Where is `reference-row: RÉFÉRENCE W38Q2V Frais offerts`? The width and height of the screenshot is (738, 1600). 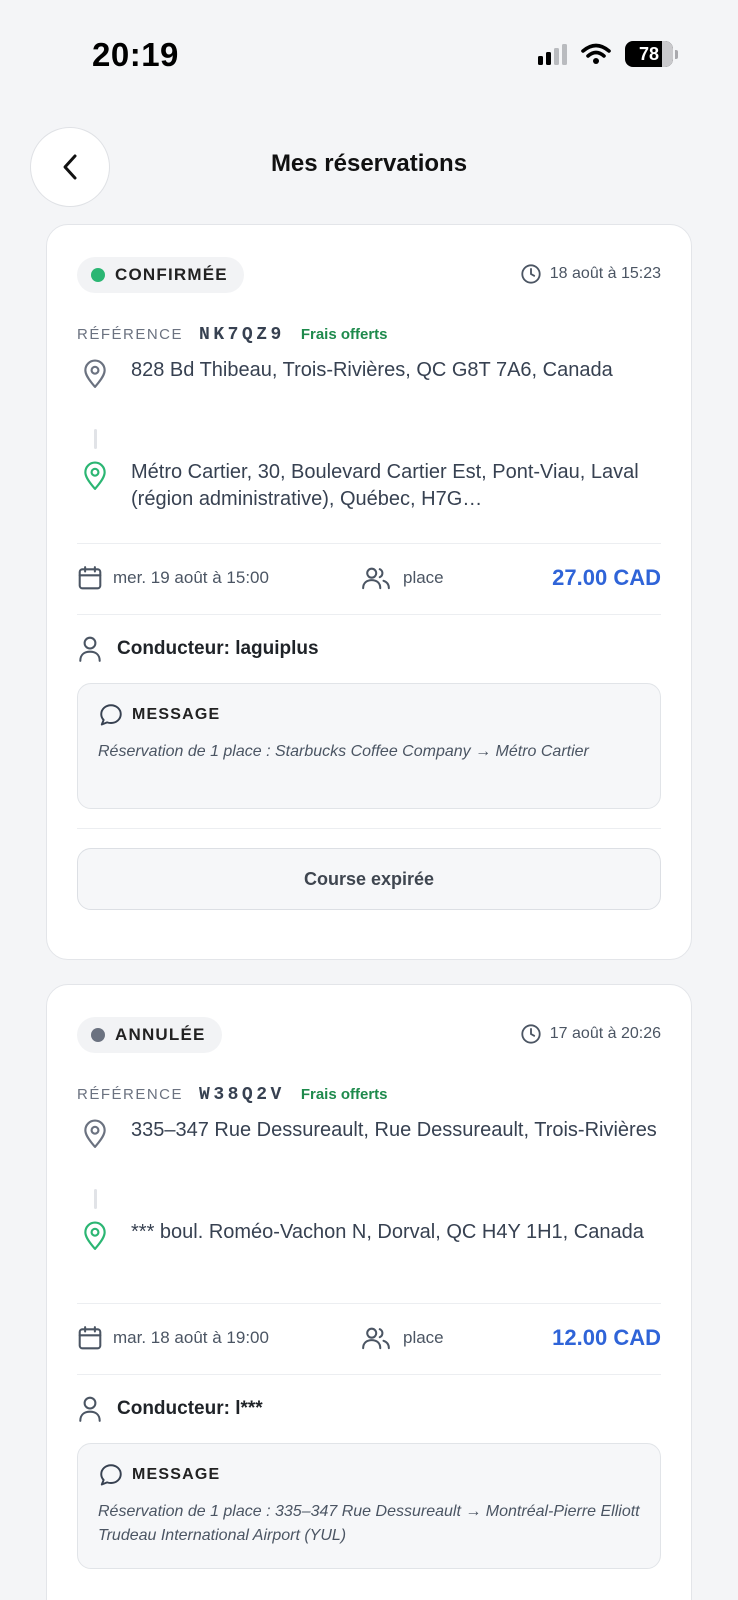 reference-row: RÉFÉRENCE W38Q2V Frais offerts is located at coordinates (232, 1095).